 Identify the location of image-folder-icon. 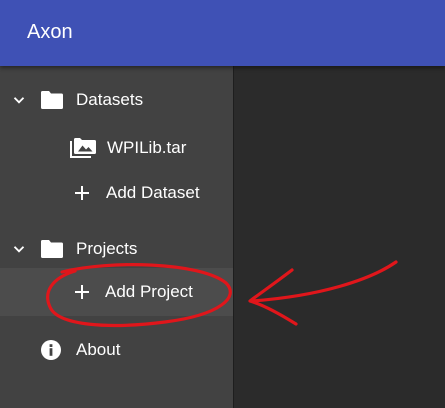
(83, 148).